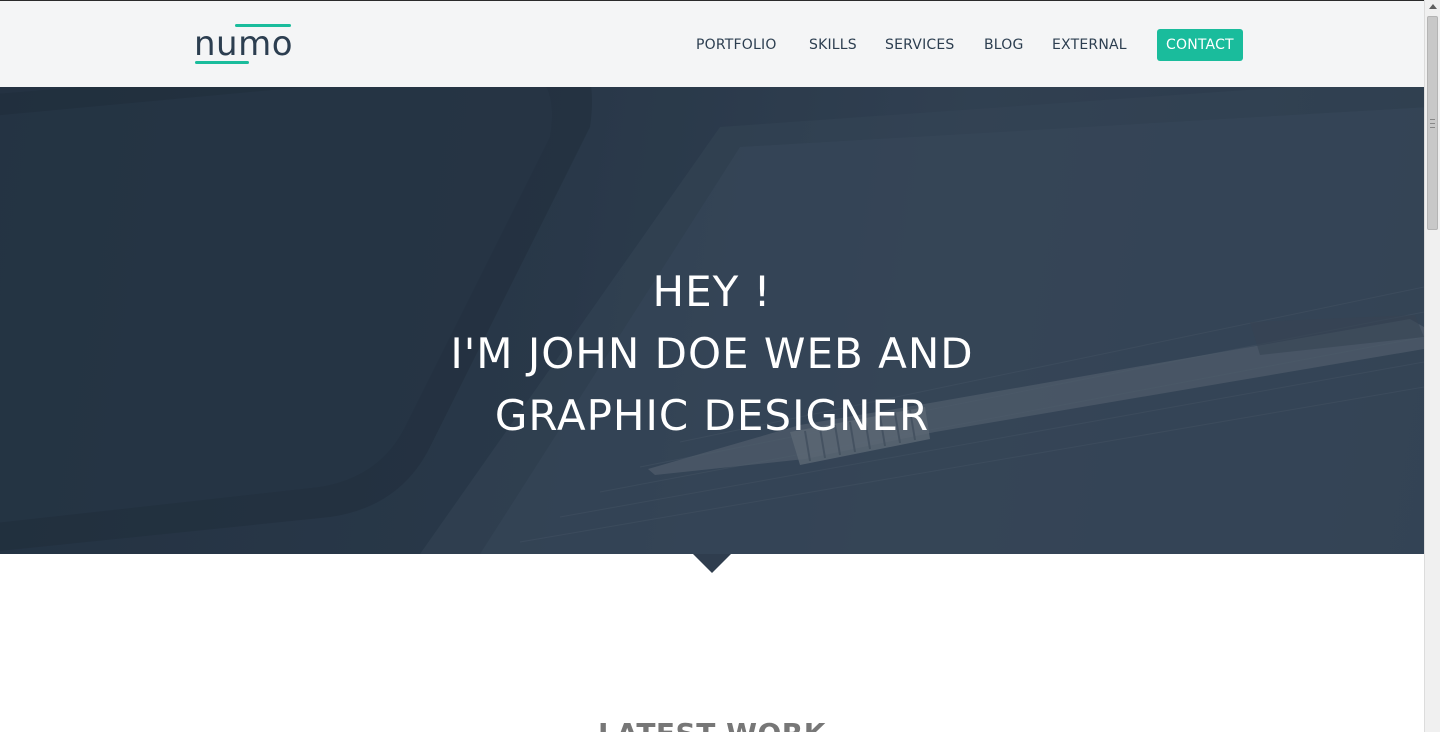  I want to click on nav-skills: SKILLS, so click(833, 45).